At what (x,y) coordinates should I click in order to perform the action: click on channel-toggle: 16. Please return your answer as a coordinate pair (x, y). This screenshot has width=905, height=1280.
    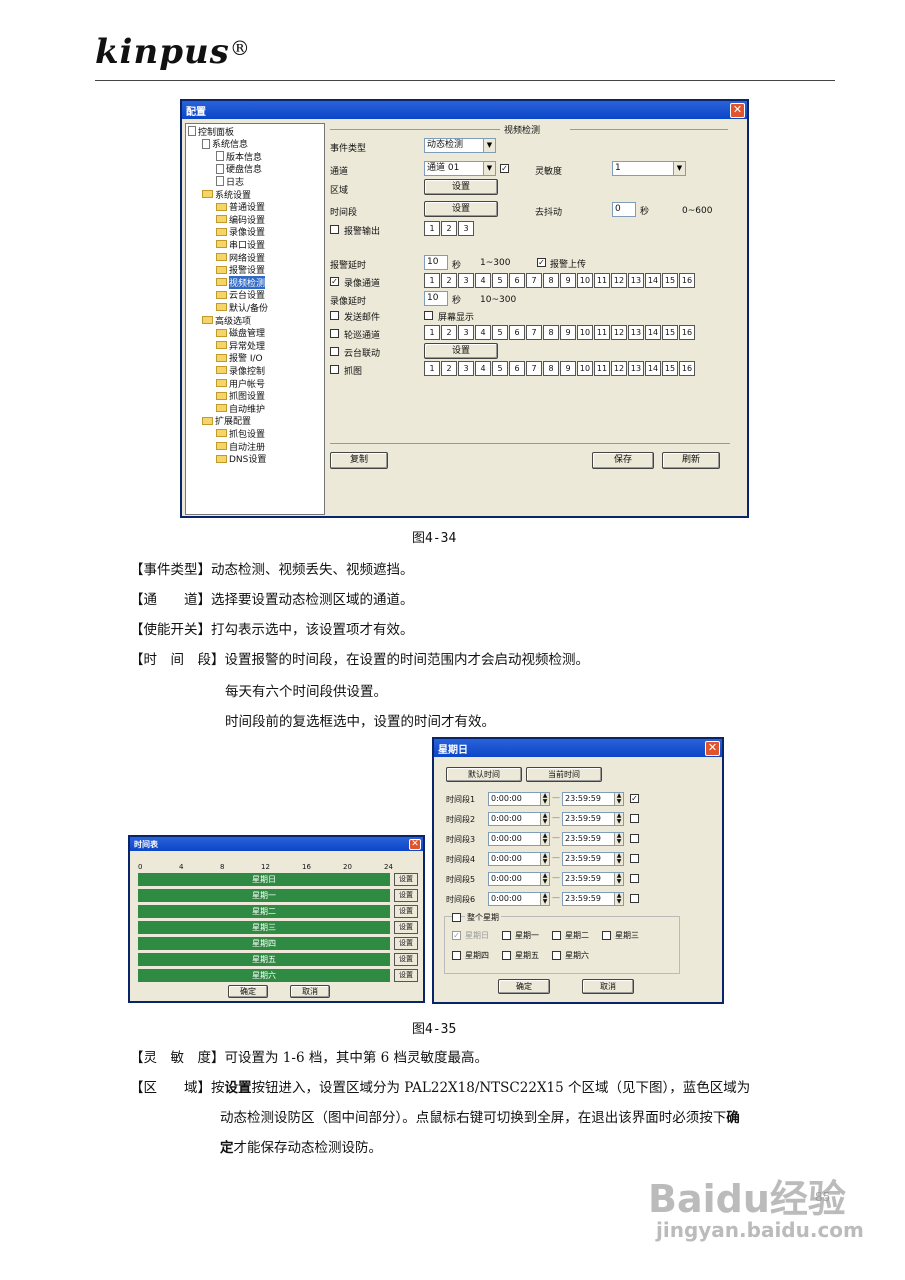
    Looking at the image, I should click on (687, 368).